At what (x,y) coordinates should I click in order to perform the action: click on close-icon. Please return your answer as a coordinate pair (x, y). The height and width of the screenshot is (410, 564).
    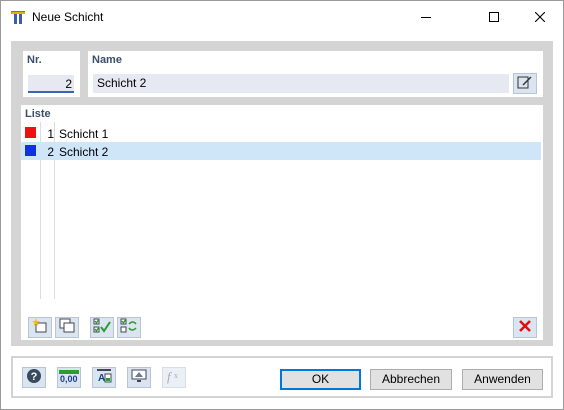
    Looking at the image, I should click on (540, 16).